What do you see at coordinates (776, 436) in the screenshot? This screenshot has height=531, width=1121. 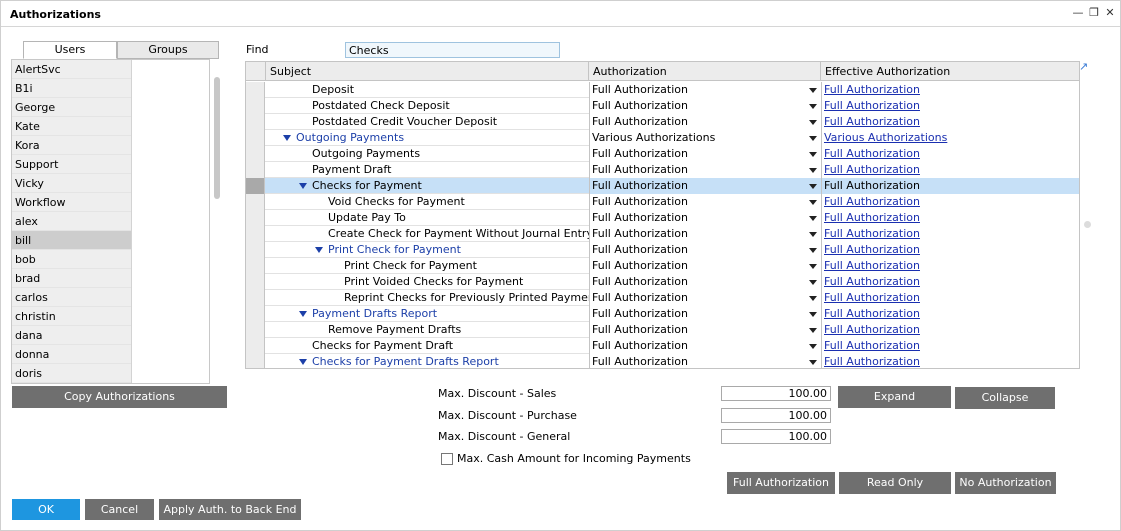 I see `discount-general-field` at bounding box center [776, 436].